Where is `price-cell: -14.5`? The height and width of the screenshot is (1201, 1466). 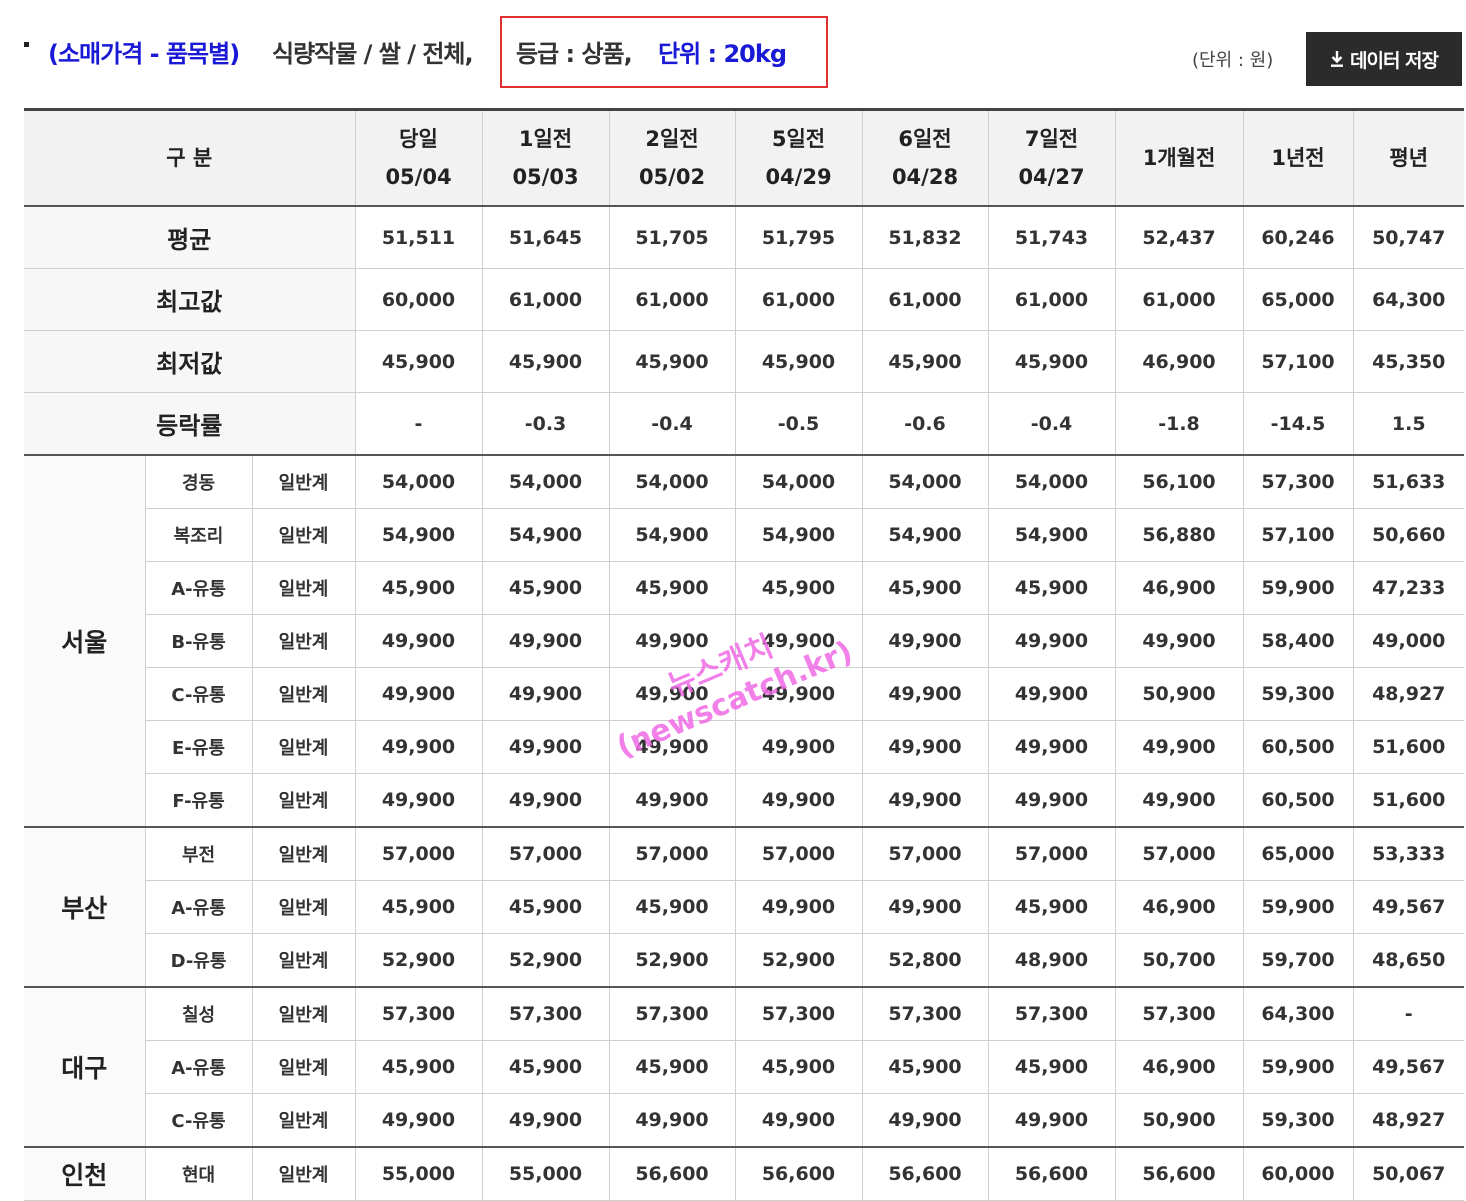 price-cell: -14.5 is located at coordinates (1298, 424).